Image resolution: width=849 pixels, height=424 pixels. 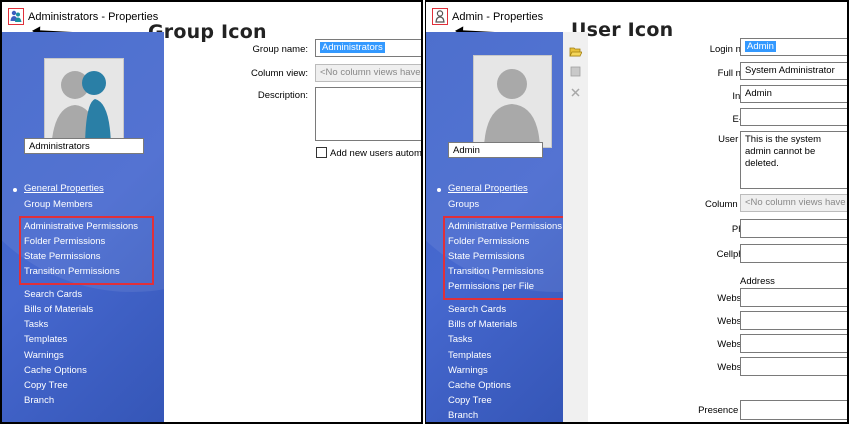 I want to click on website3-input, so click(x=793, y=343).